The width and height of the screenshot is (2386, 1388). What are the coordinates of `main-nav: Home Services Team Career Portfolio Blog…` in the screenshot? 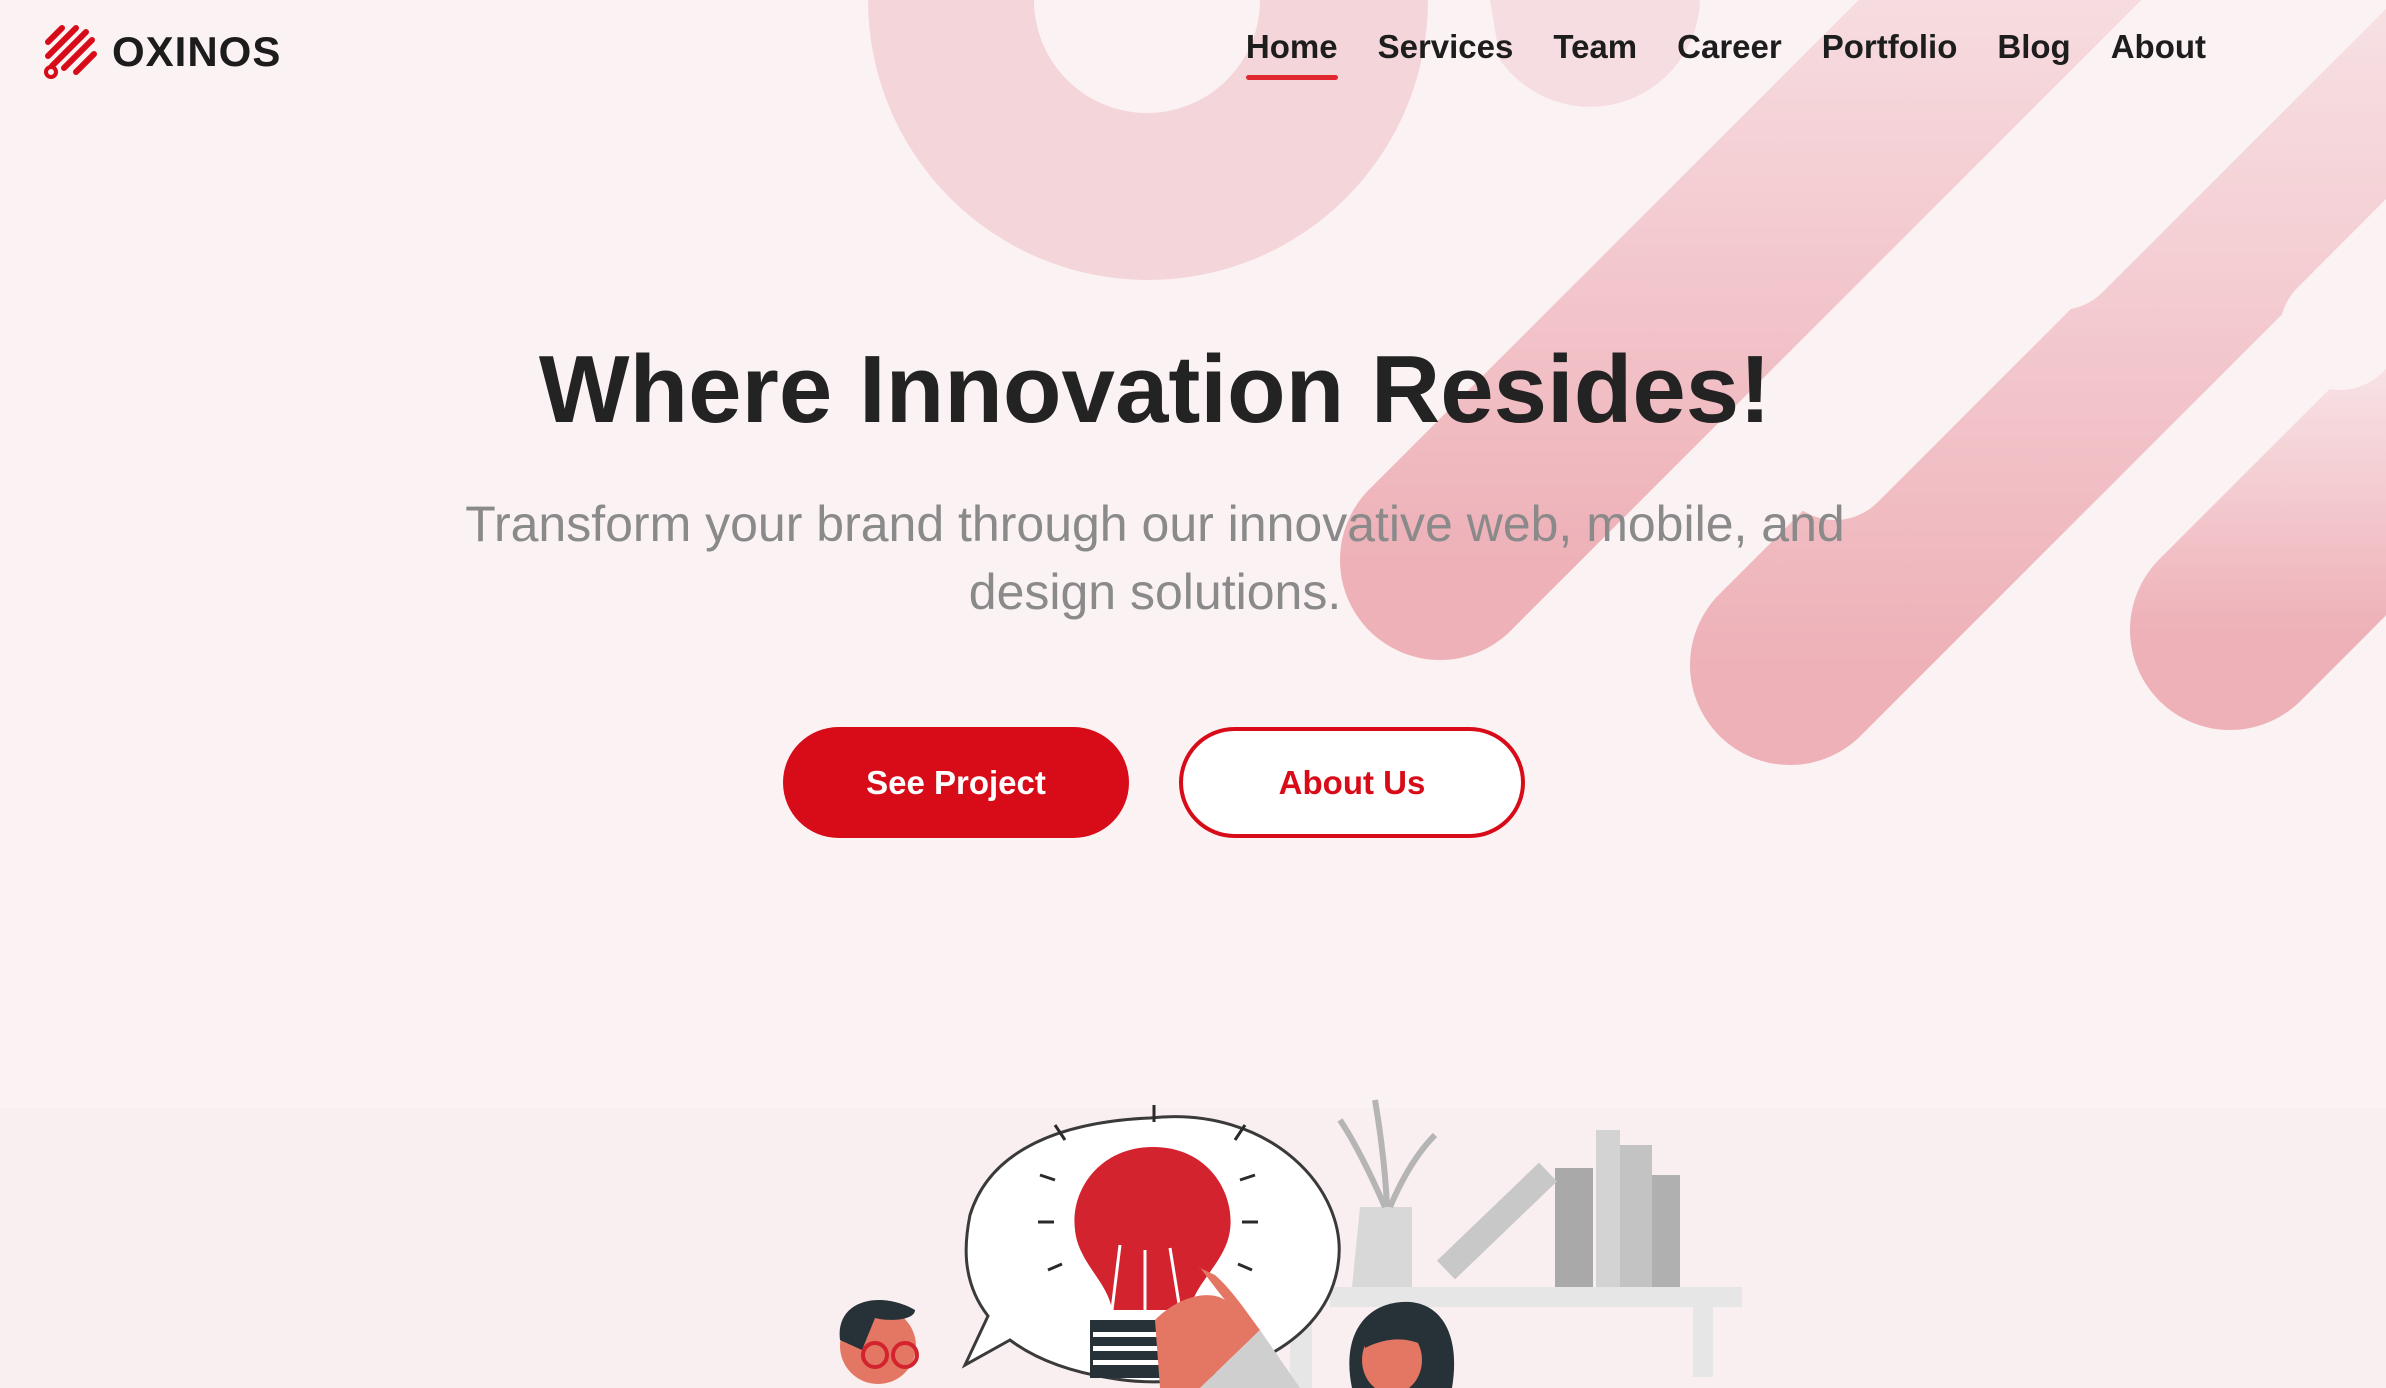 It's located at (1706, 54).